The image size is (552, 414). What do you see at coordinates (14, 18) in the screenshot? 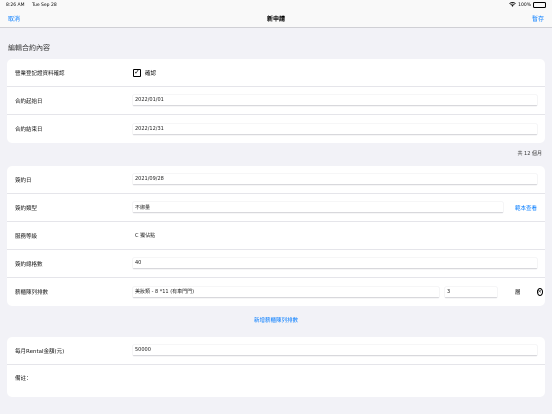
I see `cancel-button: 取消` at bounding box center [14, 18].